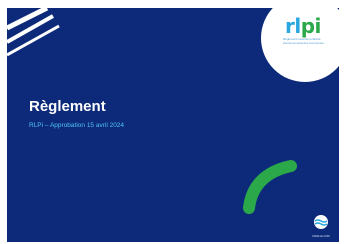 The width and height of the screenshot is (345, 244). I want to click on organization-name: FAMILLE COM, so click(321, 236).